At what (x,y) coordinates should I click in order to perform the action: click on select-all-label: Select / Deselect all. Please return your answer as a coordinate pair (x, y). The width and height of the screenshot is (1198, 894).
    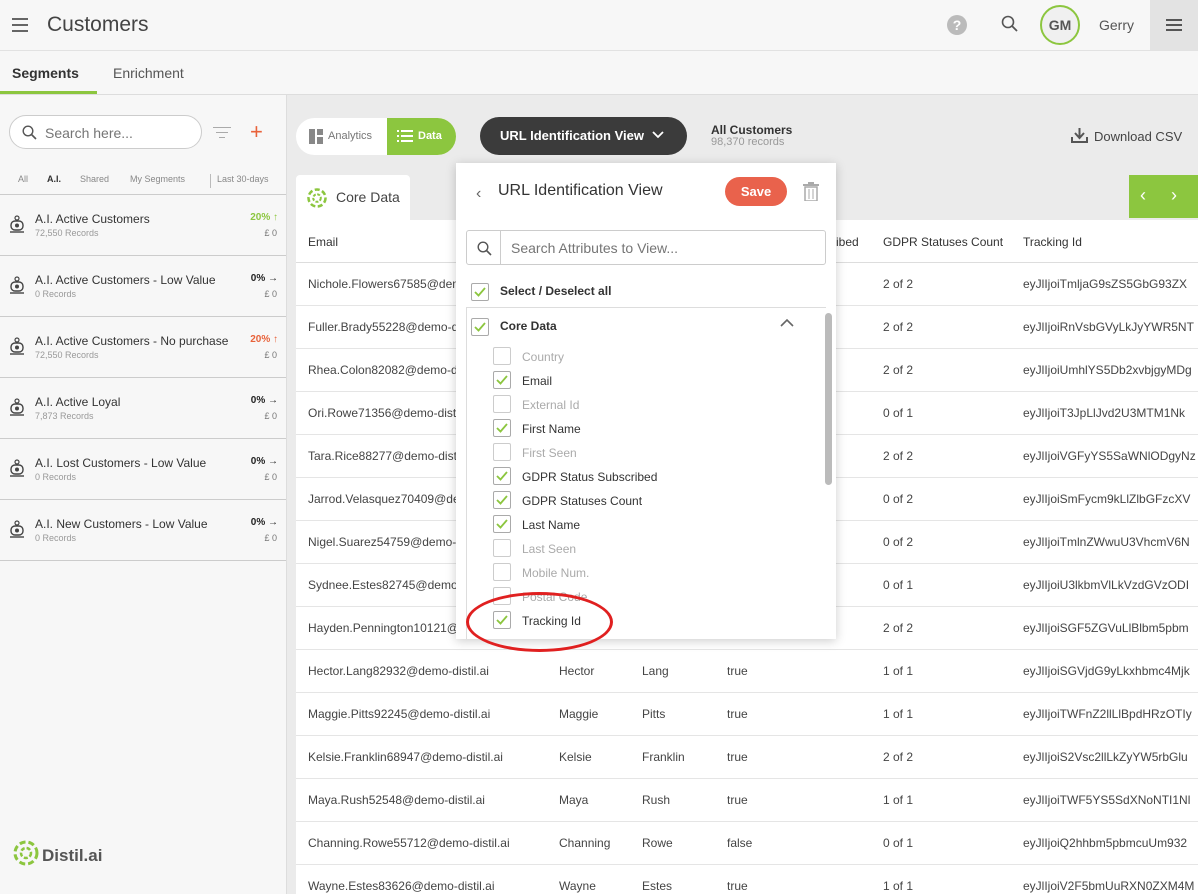
    Looking at the image, I should click on (555, 291).